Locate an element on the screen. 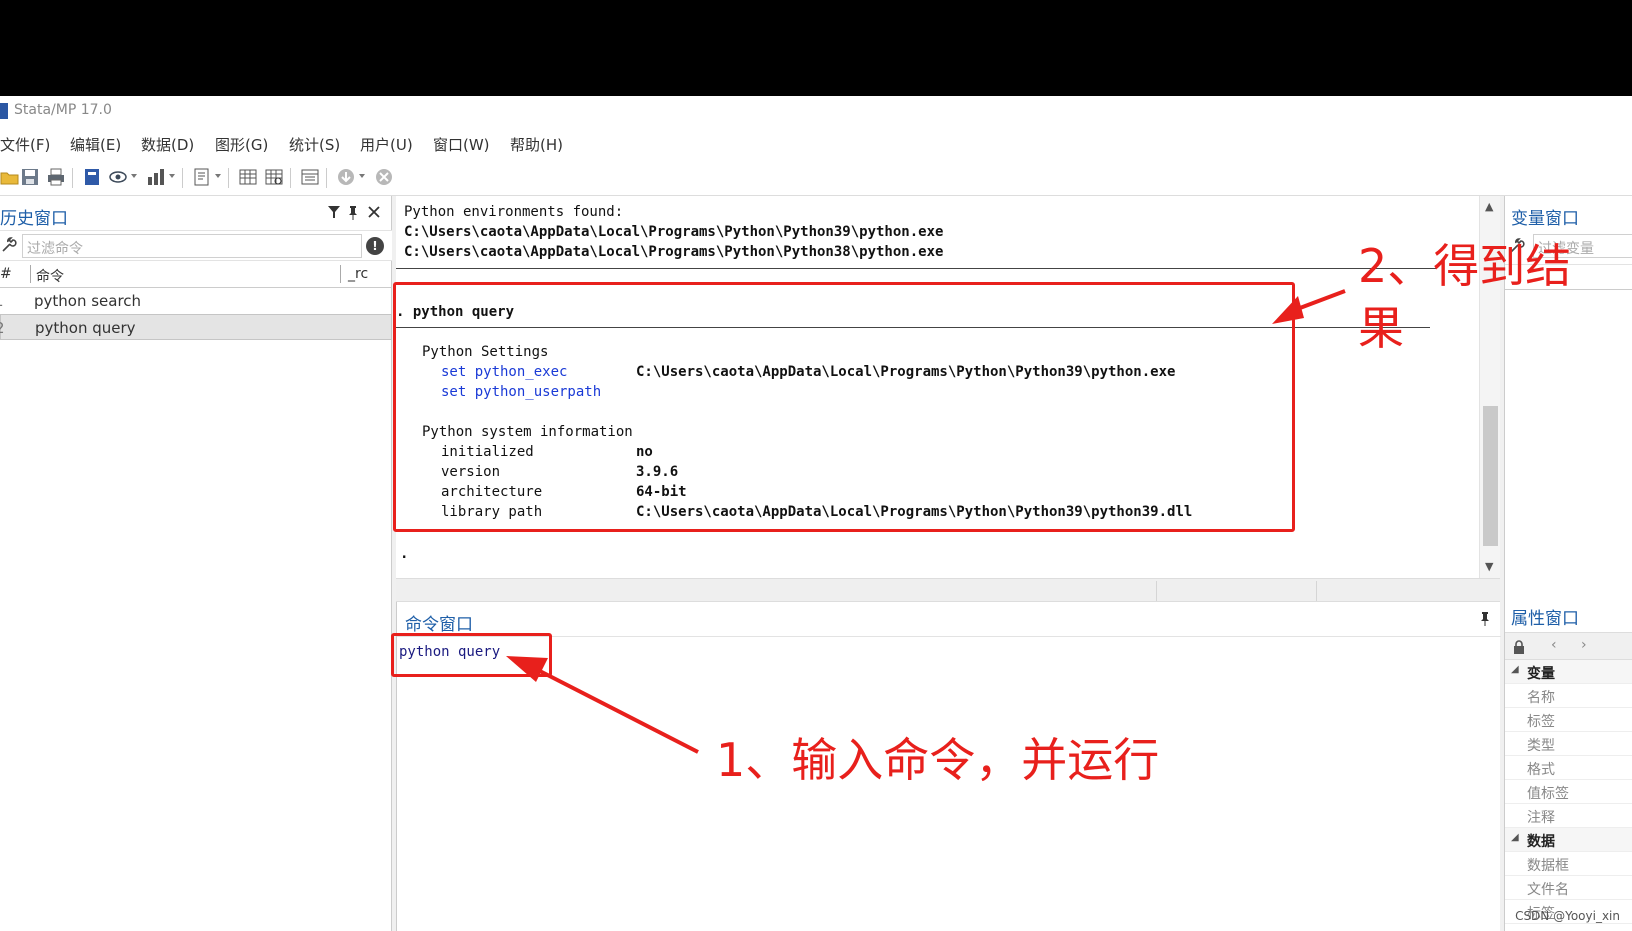 The image size is (1632, 931). viewer-eye-icon is located at coordinates (118, 177).